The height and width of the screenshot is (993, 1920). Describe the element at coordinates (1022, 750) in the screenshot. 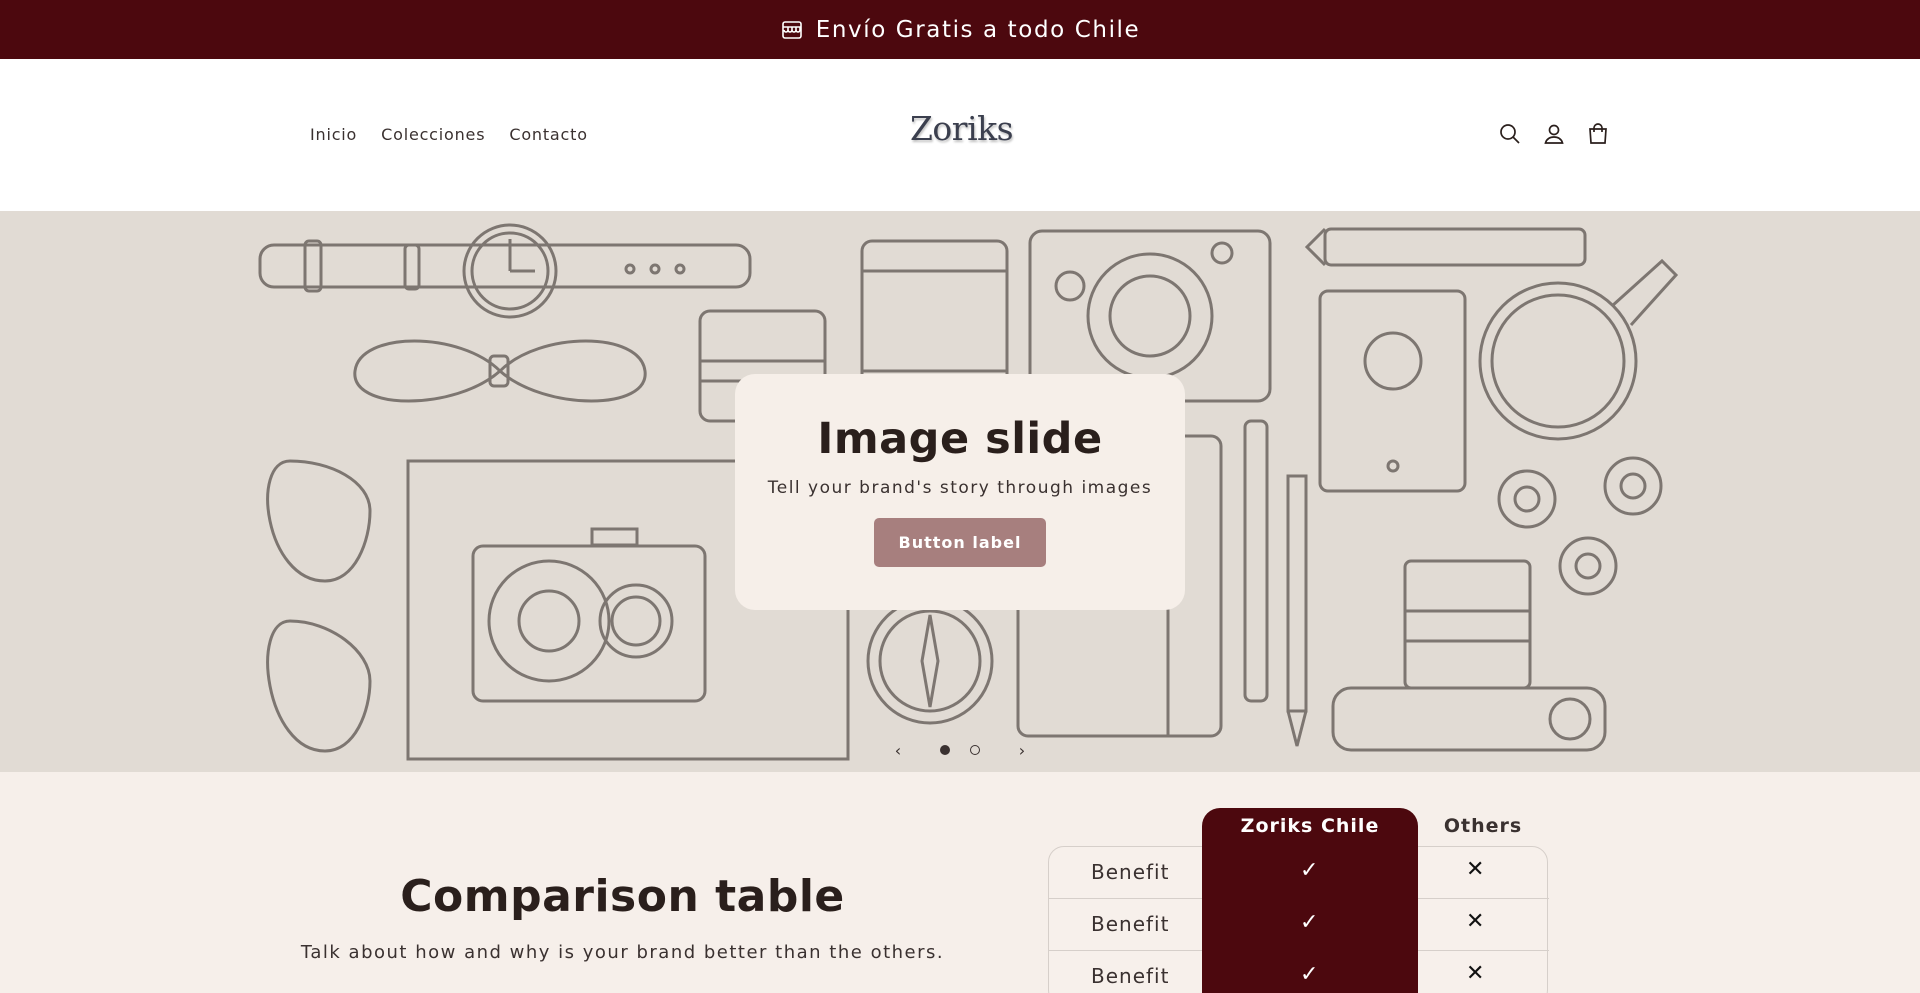

I see `chevron-right-icon: ›` at that location.